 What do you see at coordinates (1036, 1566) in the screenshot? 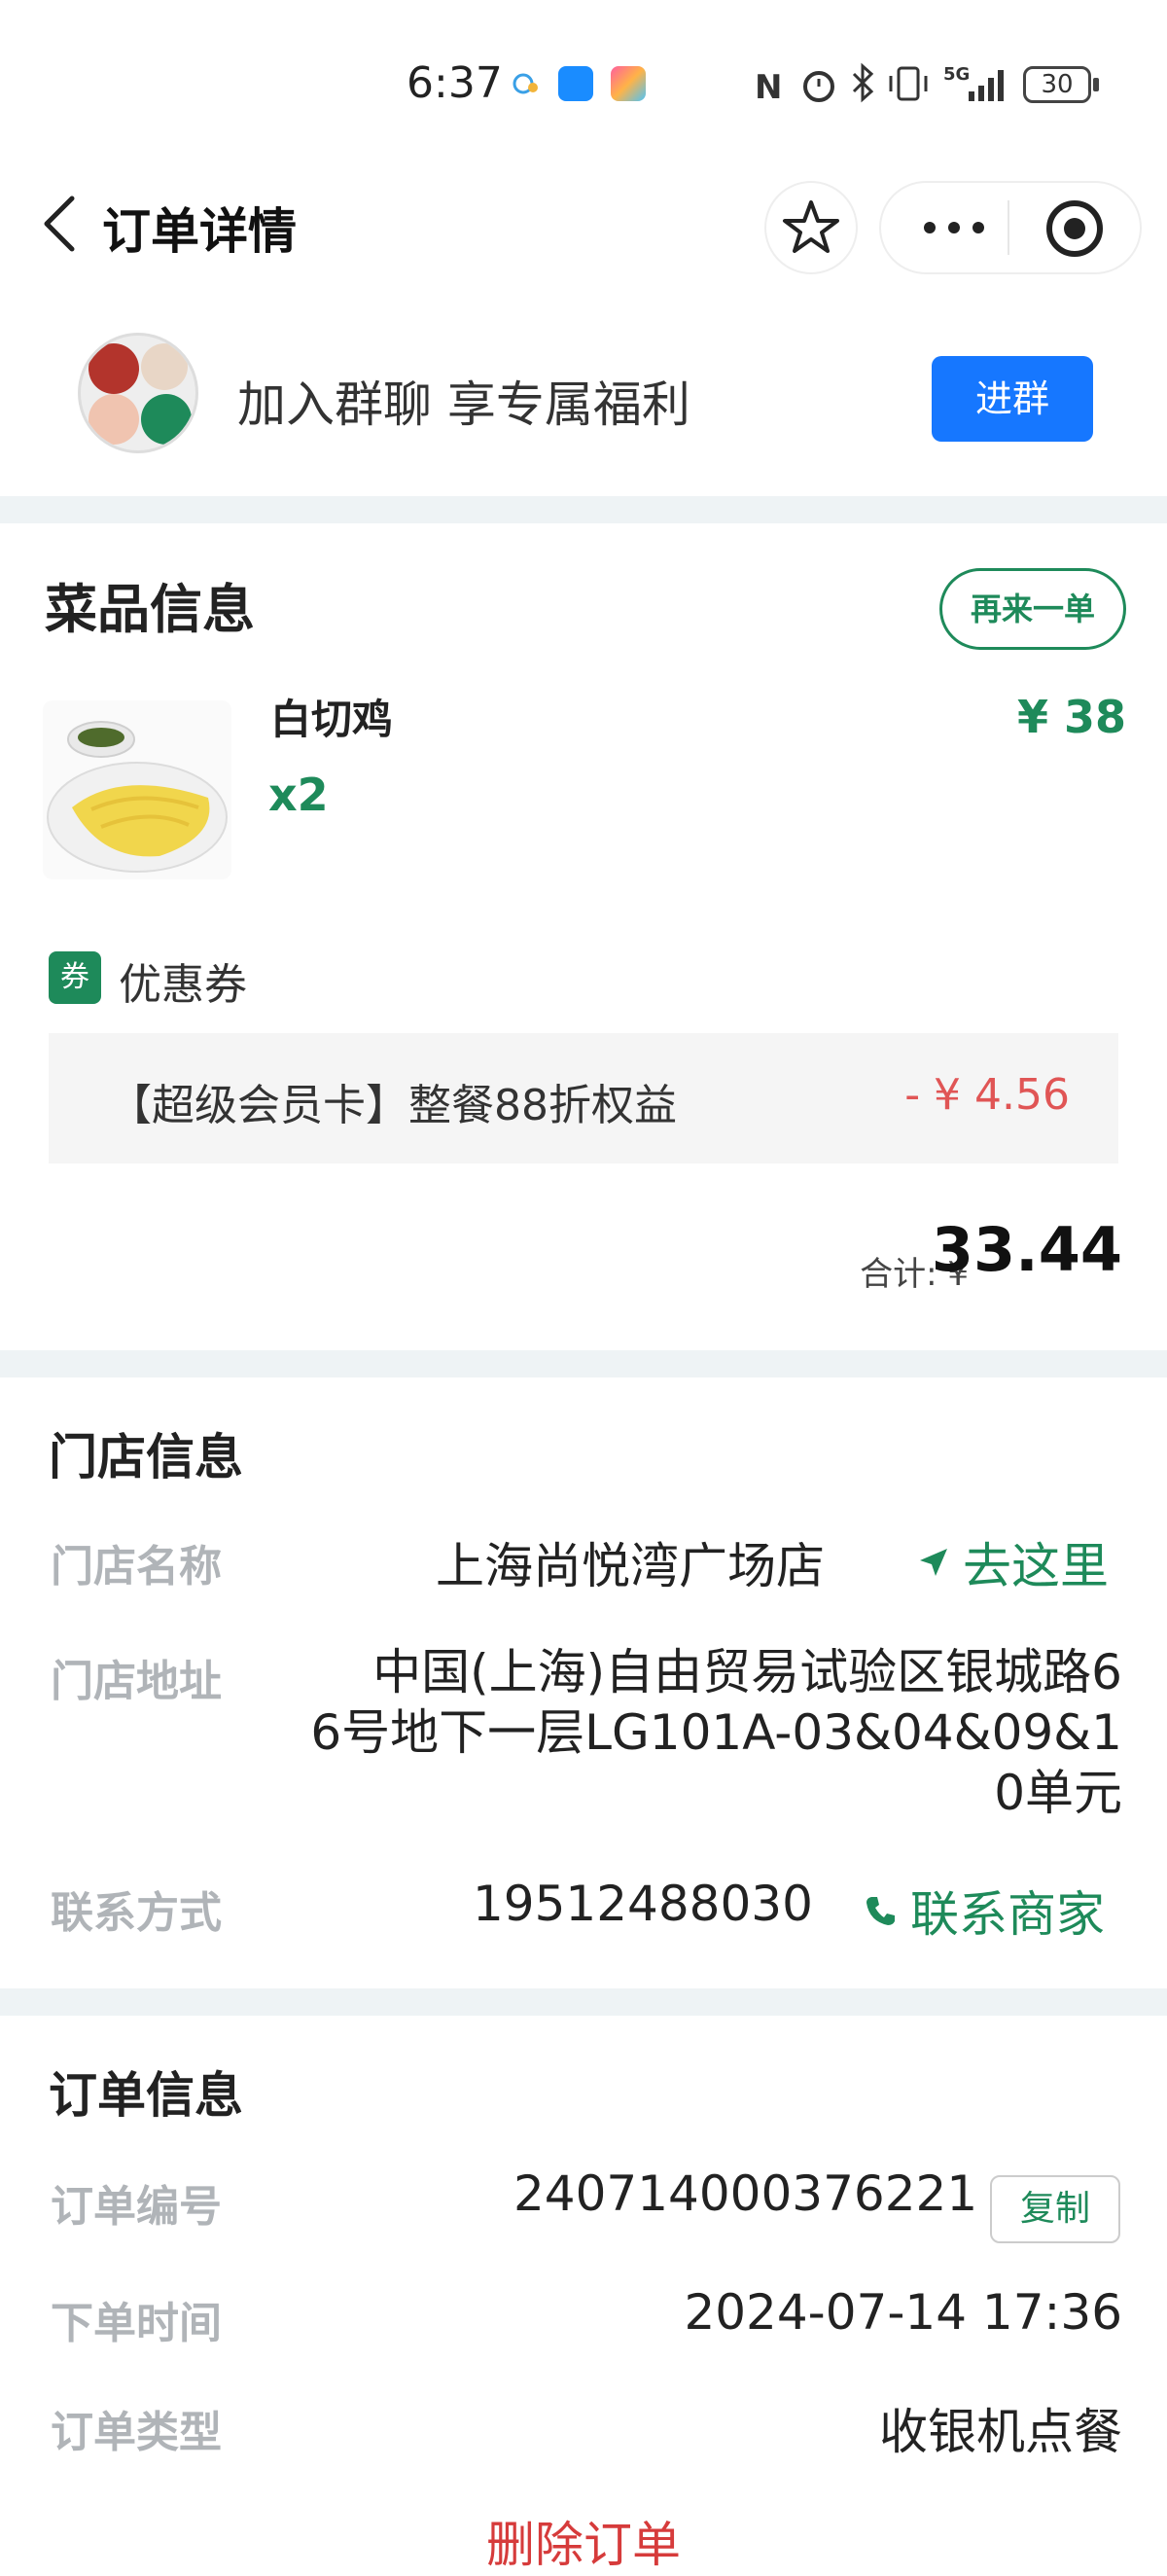
I see `navigate-label: 去这里` at bounding box center [1036, 1566].